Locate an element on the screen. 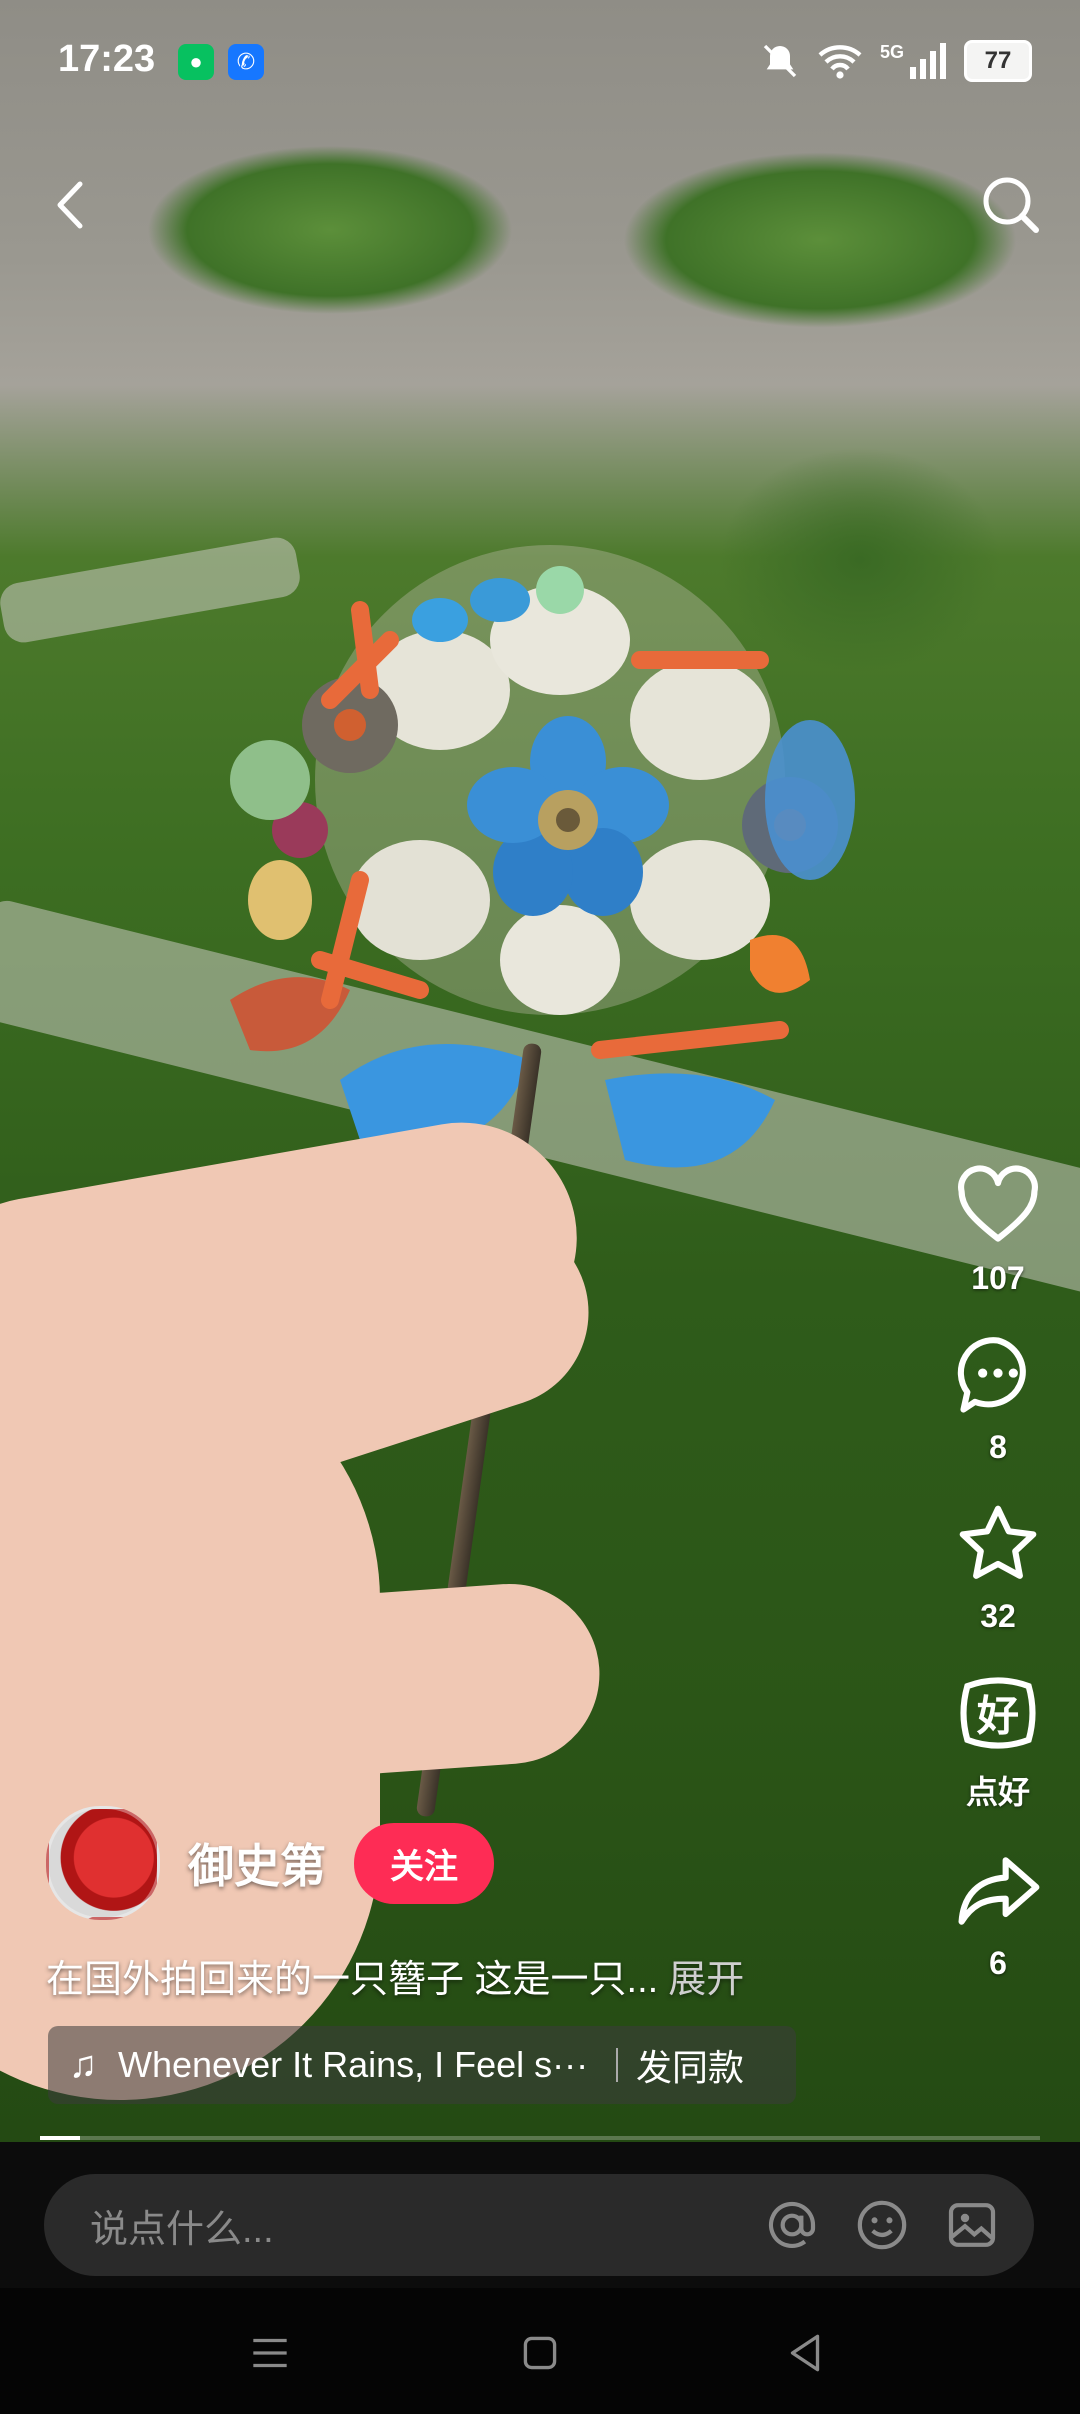 The width and height of the screenshot is (1080, 2414). comment-button: 8 is located at coordinates (998, 1397).